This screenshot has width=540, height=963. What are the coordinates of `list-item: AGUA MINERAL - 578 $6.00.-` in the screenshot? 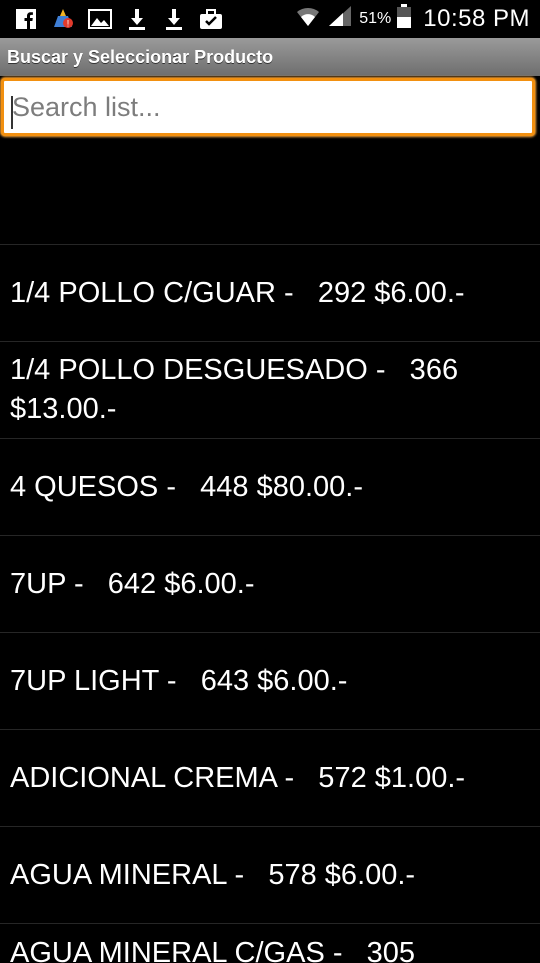 It's located at (270, 874).